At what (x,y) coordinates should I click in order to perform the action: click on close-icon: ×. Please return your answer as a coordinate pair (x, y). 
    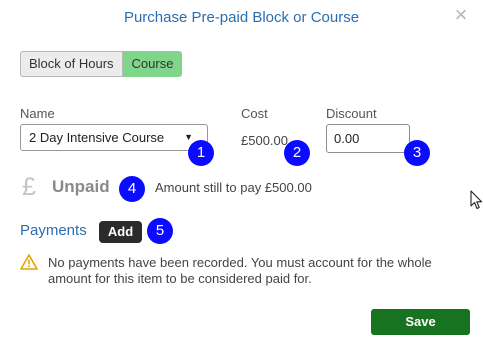
    Looking at the image, I should click on (461, 15).